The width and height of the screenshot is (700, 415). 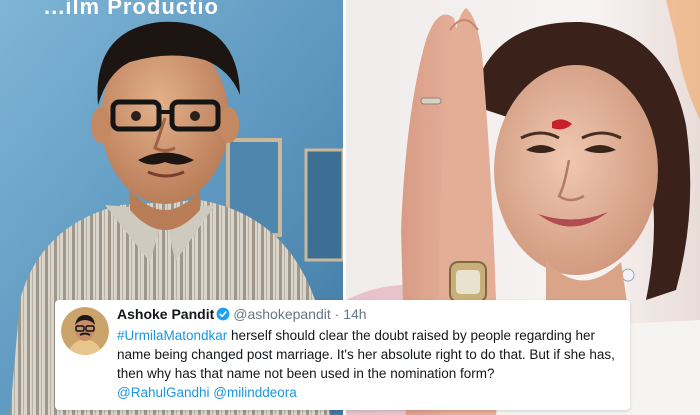 I want to click on verified-badge-icon, so click(x=223, y=314).